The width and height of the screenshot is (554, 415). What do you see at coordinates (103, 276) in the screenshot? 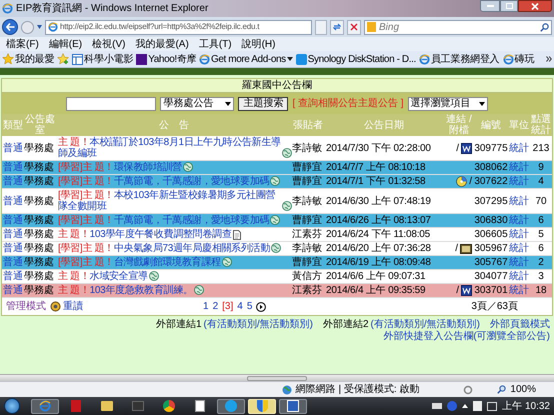
I see `announcement-title: 主 題！水域安全宣導` at bounding box center [103, 276].